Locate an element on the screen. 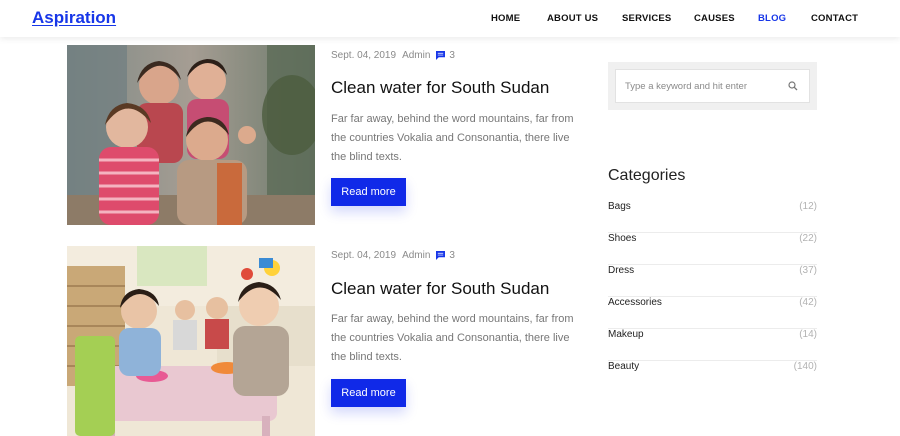  search-icon is located at coordinates (793, 86).